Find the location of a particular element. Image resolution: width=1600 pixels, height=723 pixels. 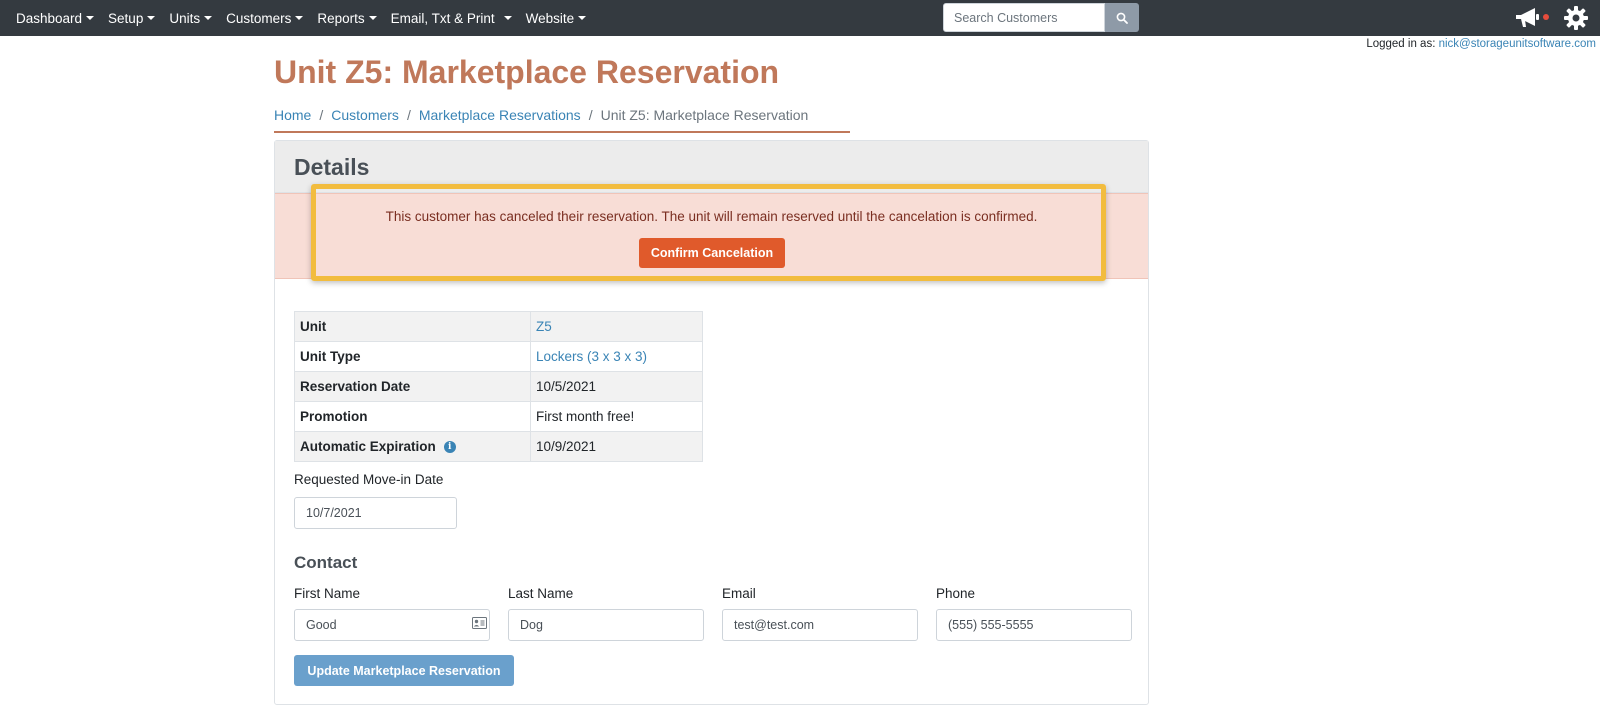

phone-label: Phone is located at coordinates (956, 593).